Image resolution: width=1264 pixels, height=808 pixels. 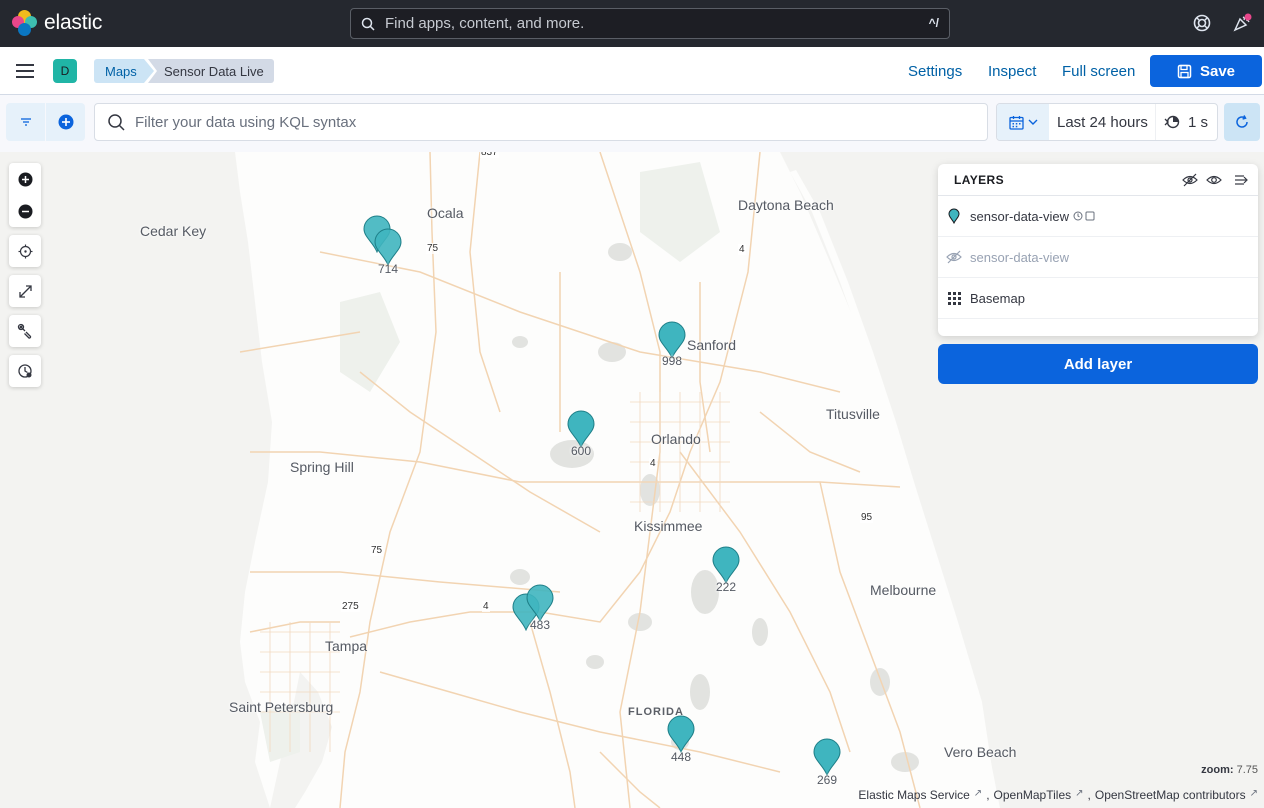 I want to click on breadcrumb-maps: Maps, so click(x=124, y=71).